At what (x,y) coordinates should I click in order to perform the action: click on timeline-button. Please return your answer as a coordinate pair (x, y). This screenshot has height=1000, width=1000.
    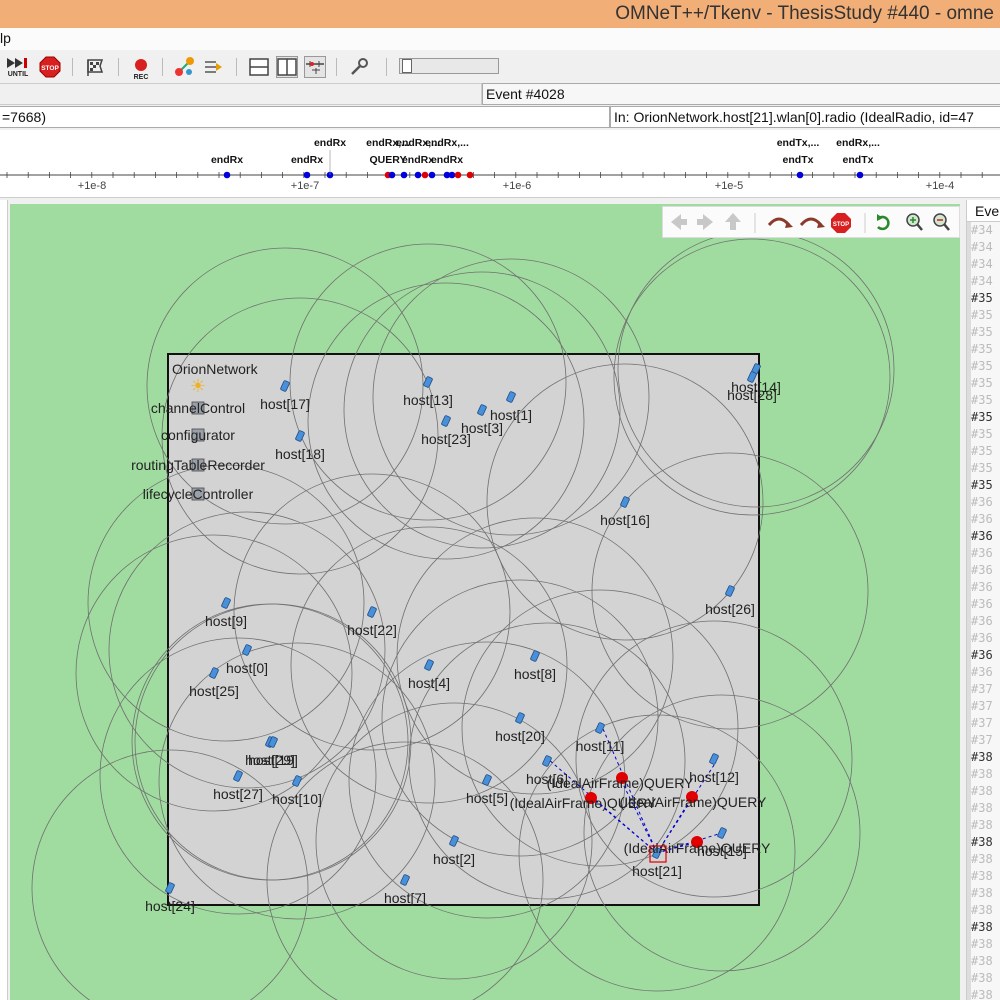
    Looking at the image, I should click on (315, 67).